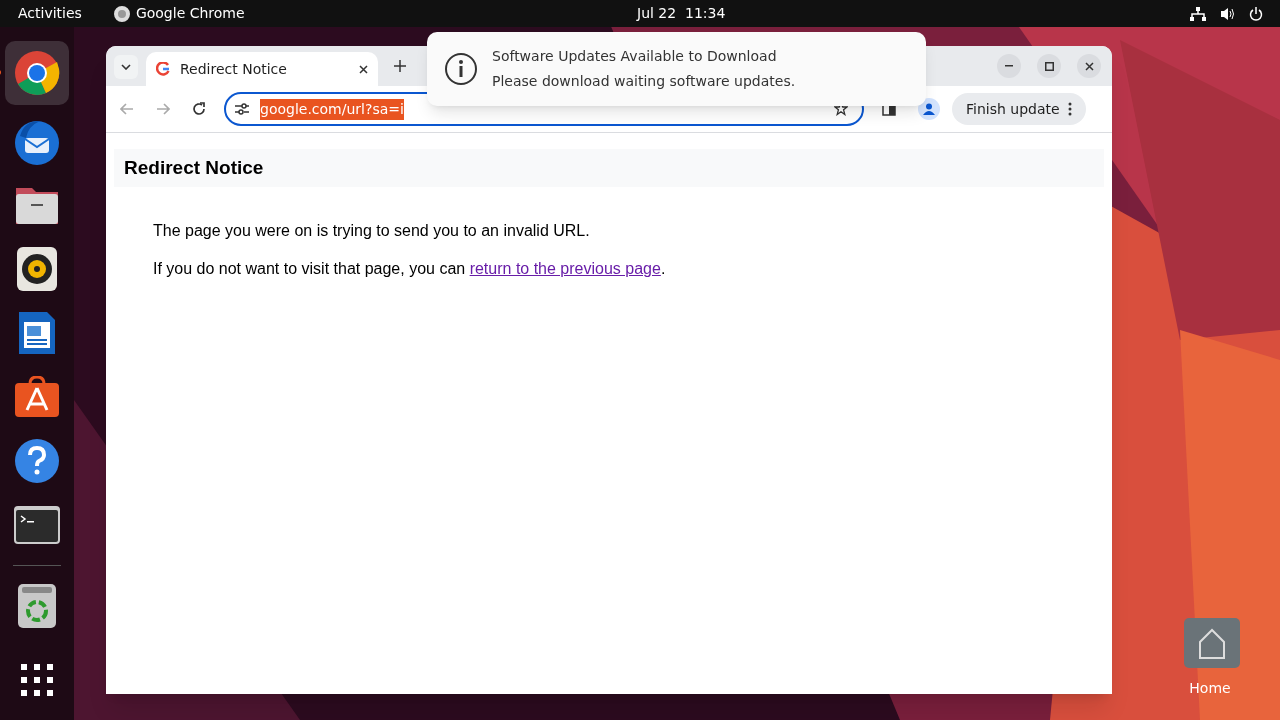 The height and width of the screenshot is (720, 1280). What do you see at coordinates (163, 69) in the screenshot?
I see `g-logo-icon` at bounding box center [163, 69].